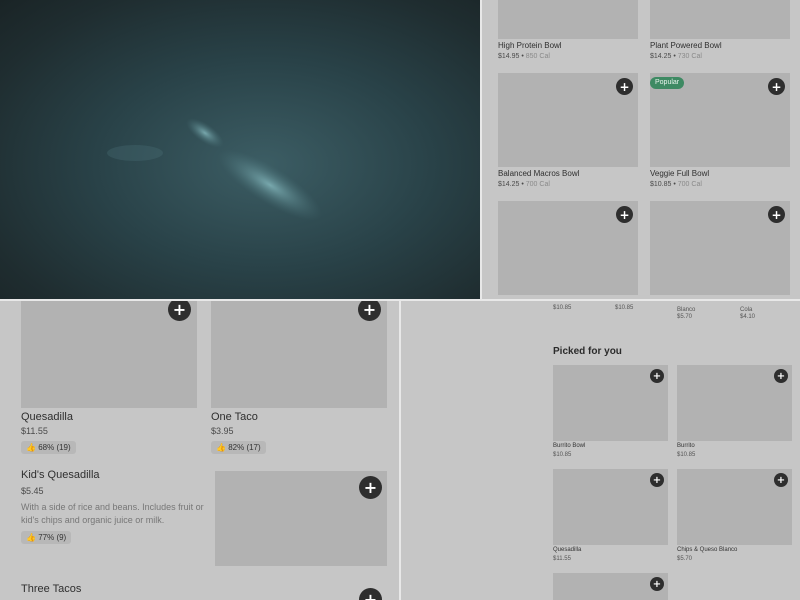  I want to click on item-price: $4.10, so click(748, 317).